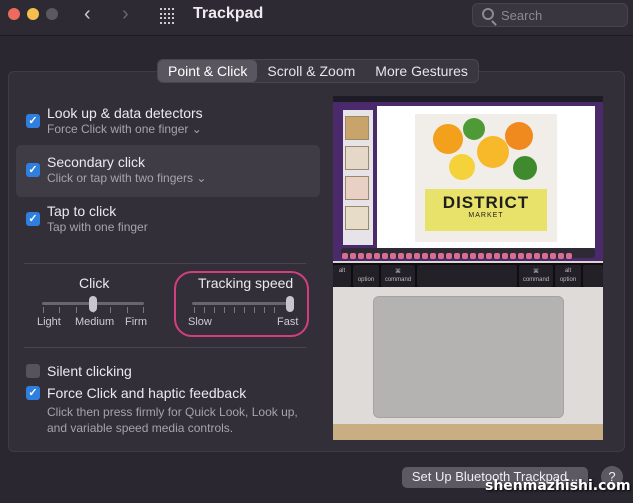 Image resolution: width=633 pixels, height=503 pixels. I want to click on click-slider-knob, so click(93, 304).